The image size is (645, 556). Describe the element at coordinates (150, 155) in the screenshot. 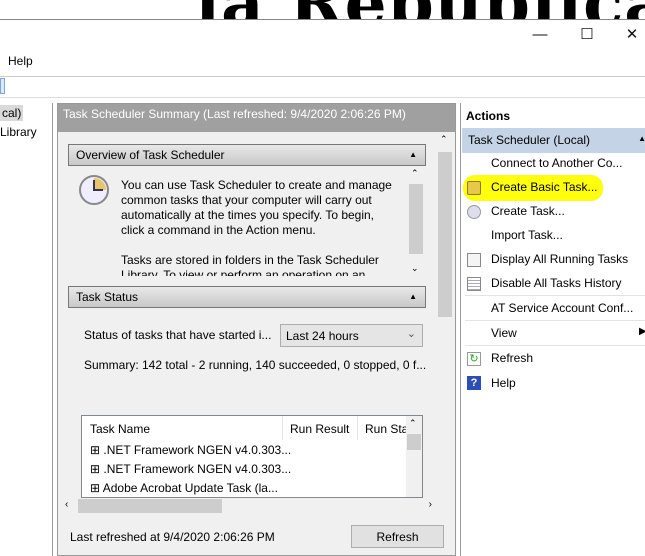

I see `overview-title: Overview of Task Scheduler` at that location.